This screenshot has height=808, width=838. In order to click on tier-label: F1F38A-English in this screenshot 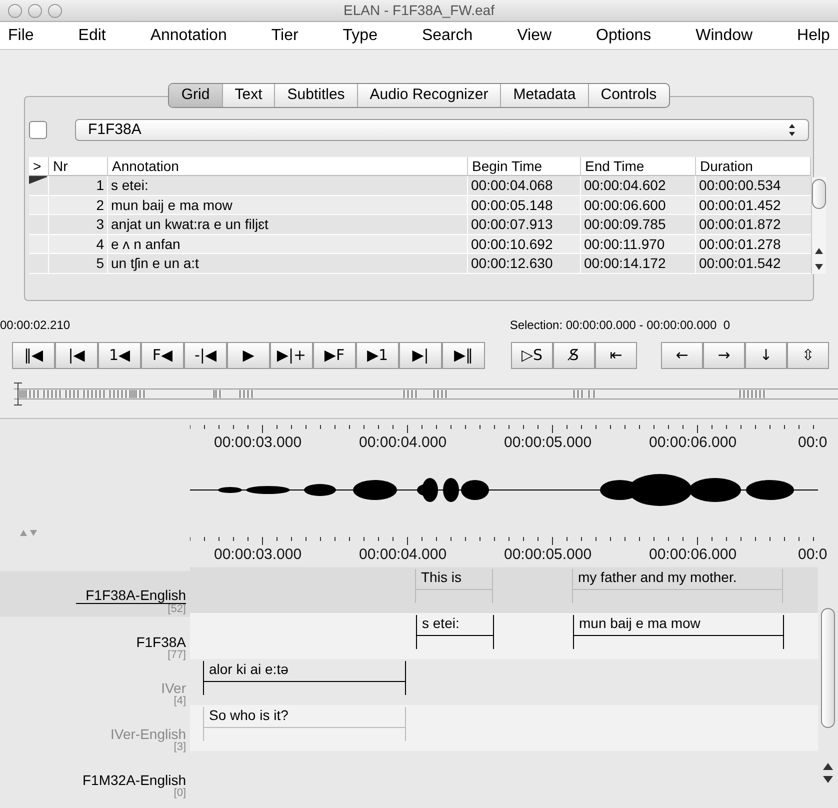, I will do `click(131, 595)`.